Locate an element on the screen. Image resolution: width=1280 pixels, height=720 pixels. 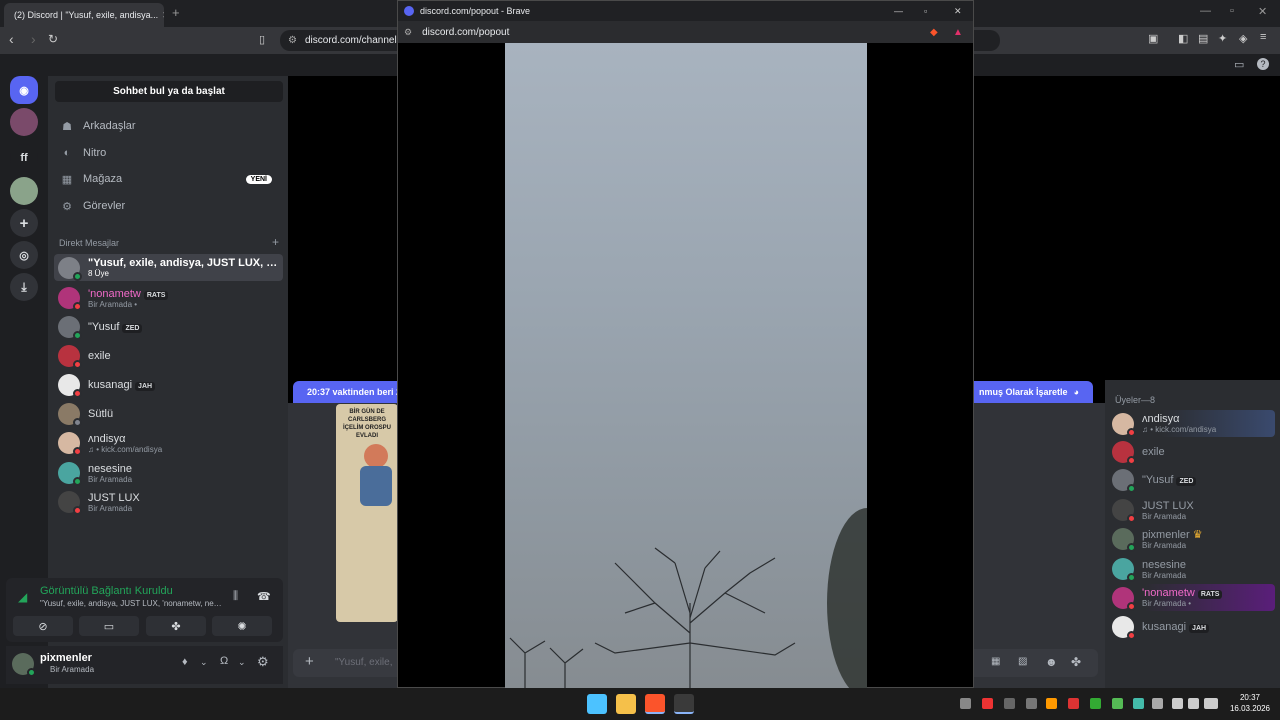
soundboard-button: ✺ is located at coordinates (242, 626).